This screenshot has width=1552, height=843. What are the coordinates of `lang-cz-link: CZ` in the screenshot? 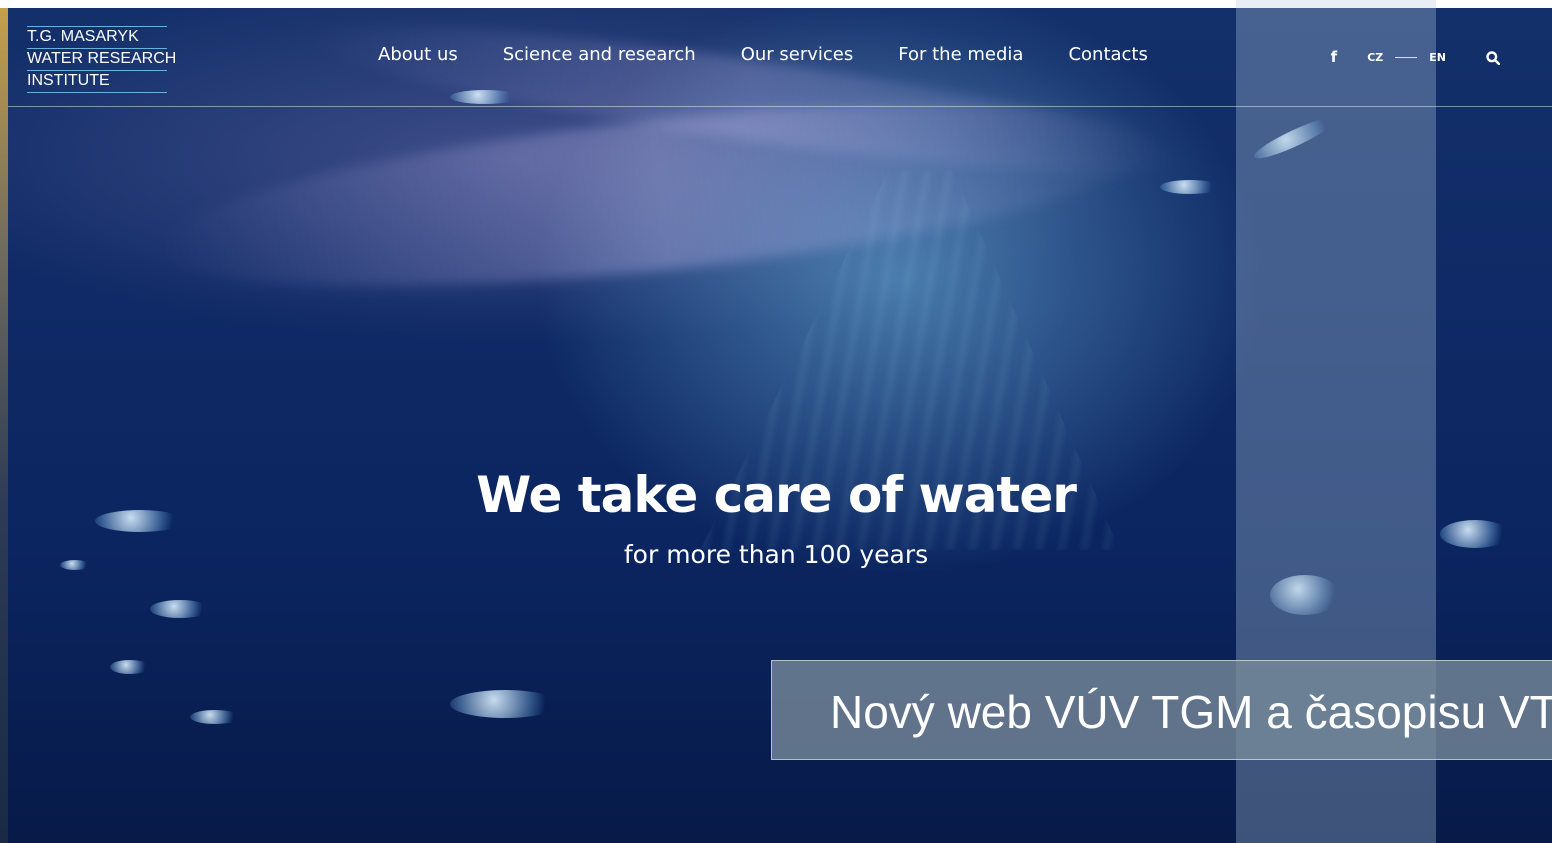 It's located at (1375, 57).